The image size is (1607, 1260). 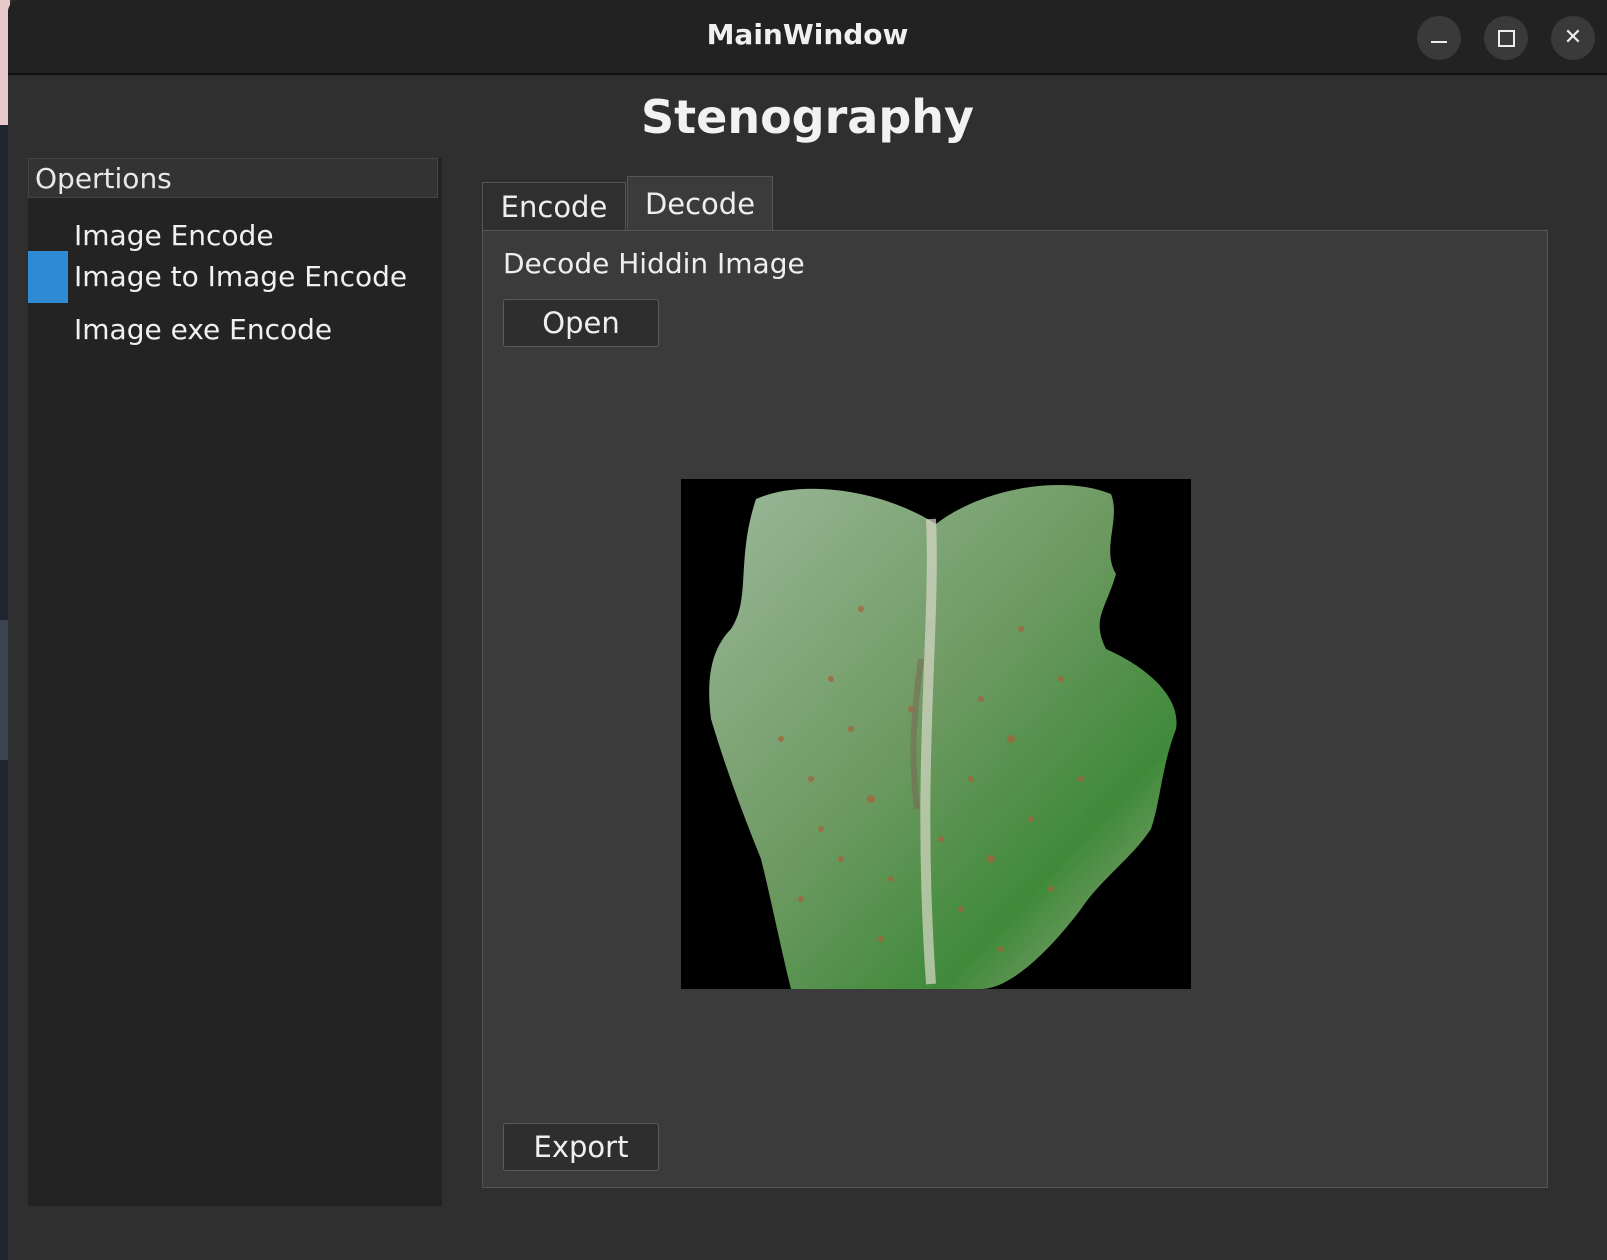 I want to click on decode-label: Decode Hiddin Image, so click(x=654, y=263).